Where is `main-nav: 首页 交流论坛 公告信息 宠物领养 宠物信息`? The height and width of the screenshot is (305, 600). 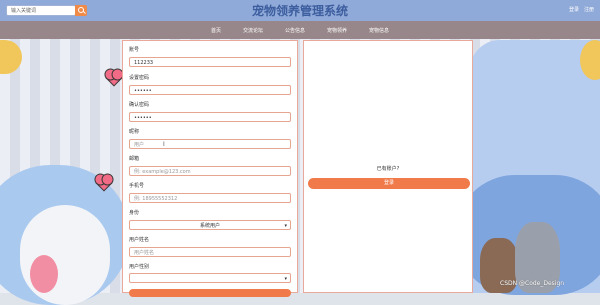
main-nav: 首页 交流论坛 公告信息 宠物领养 宠物信息 is located at coordinates (300, 30).